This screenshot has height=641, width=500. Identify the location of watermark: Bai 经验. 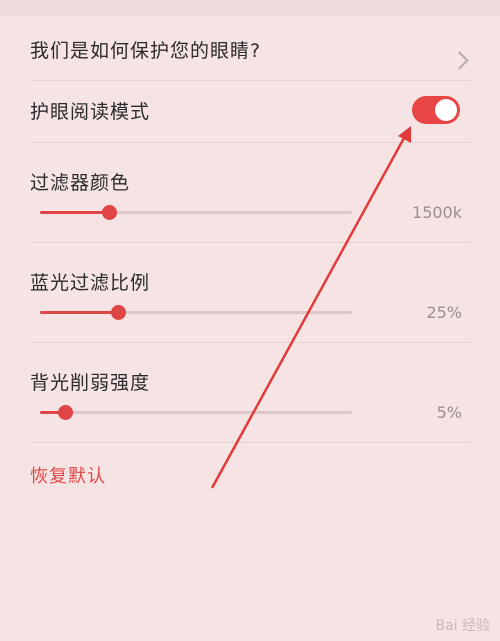
(462, 626).